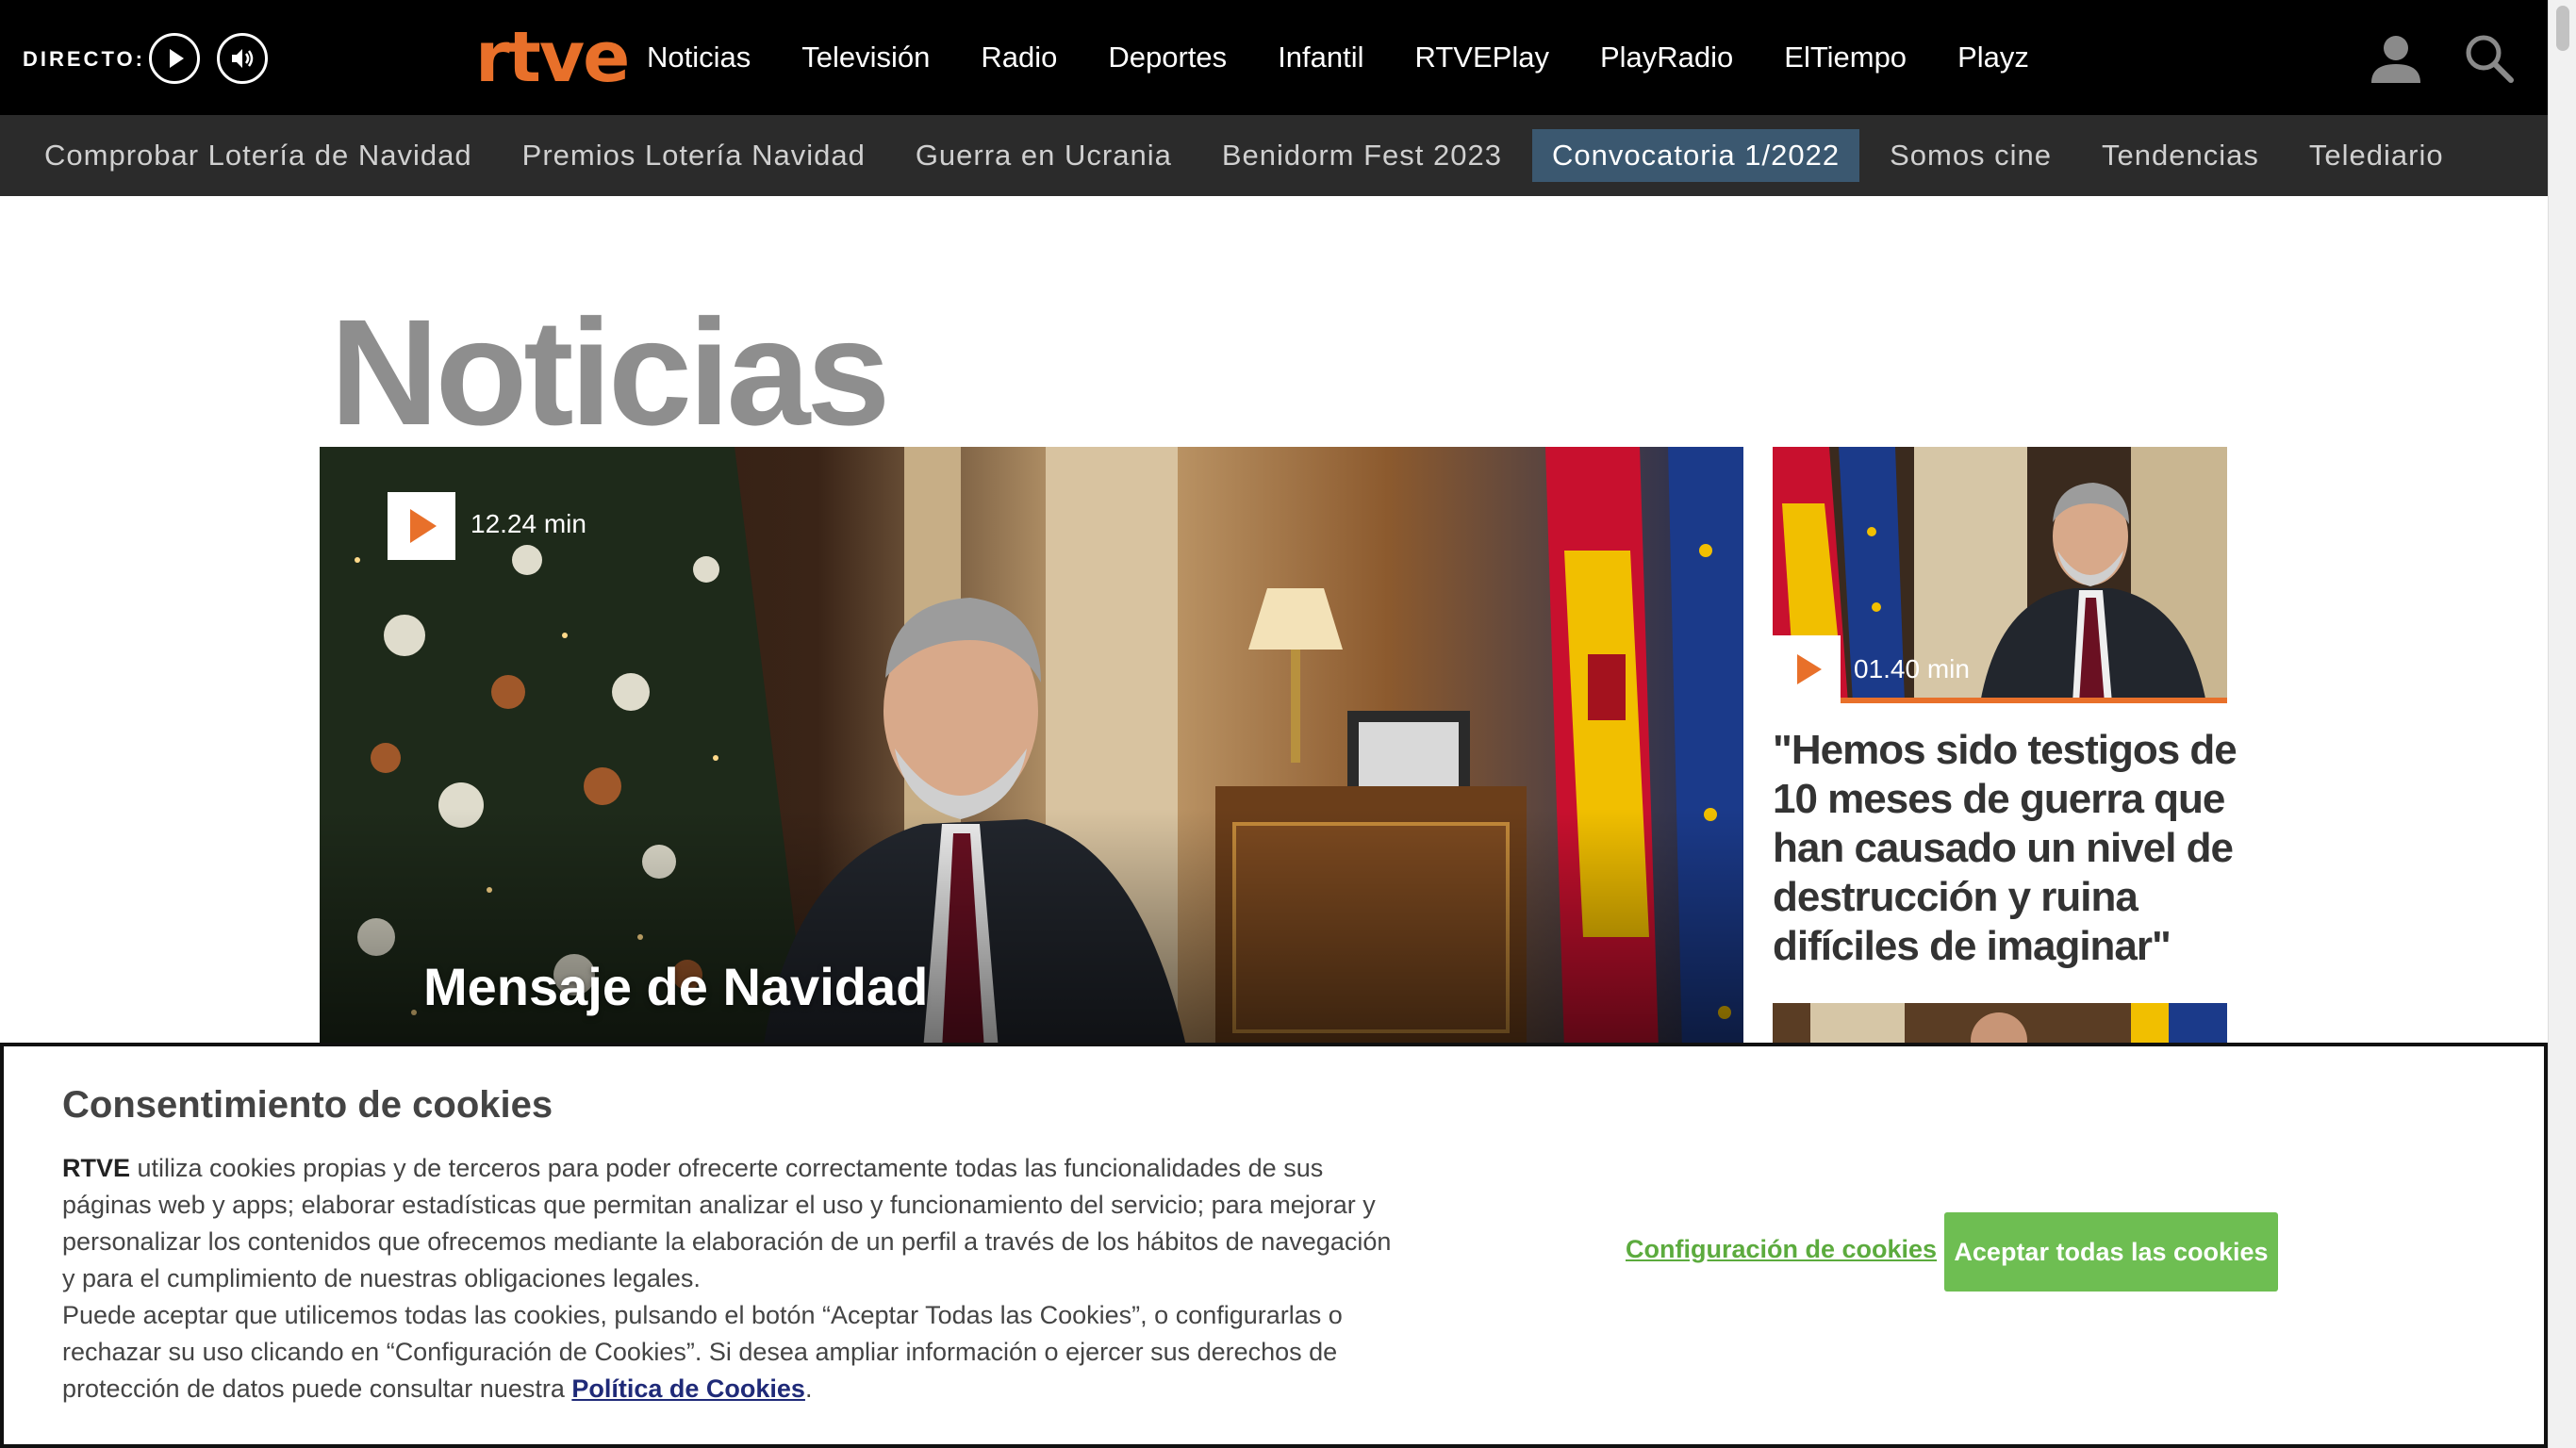  Describe the element at coordinates (84, 59) in the screenshot. I see `live-label: DIRECTO:` at that location.